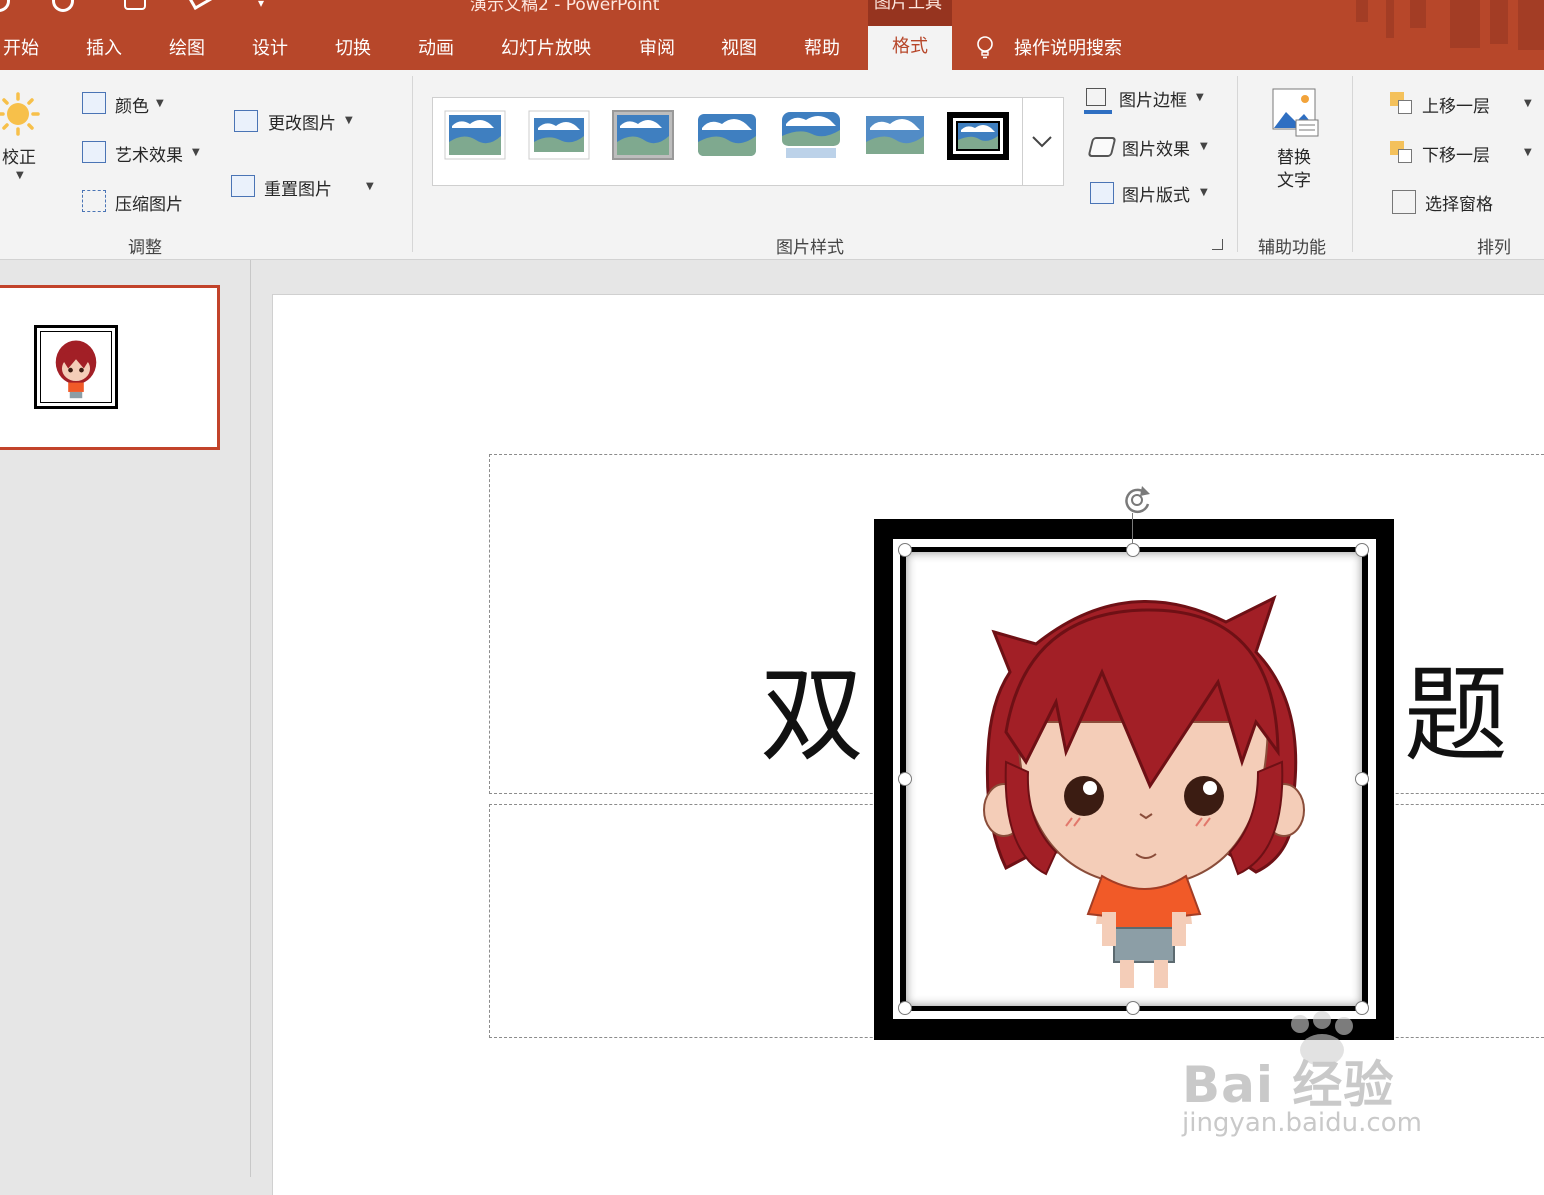 This screenshot has height=1195, width=1544. I want to click on compress-pictures-button: 压缩图片, so click(149, 202).